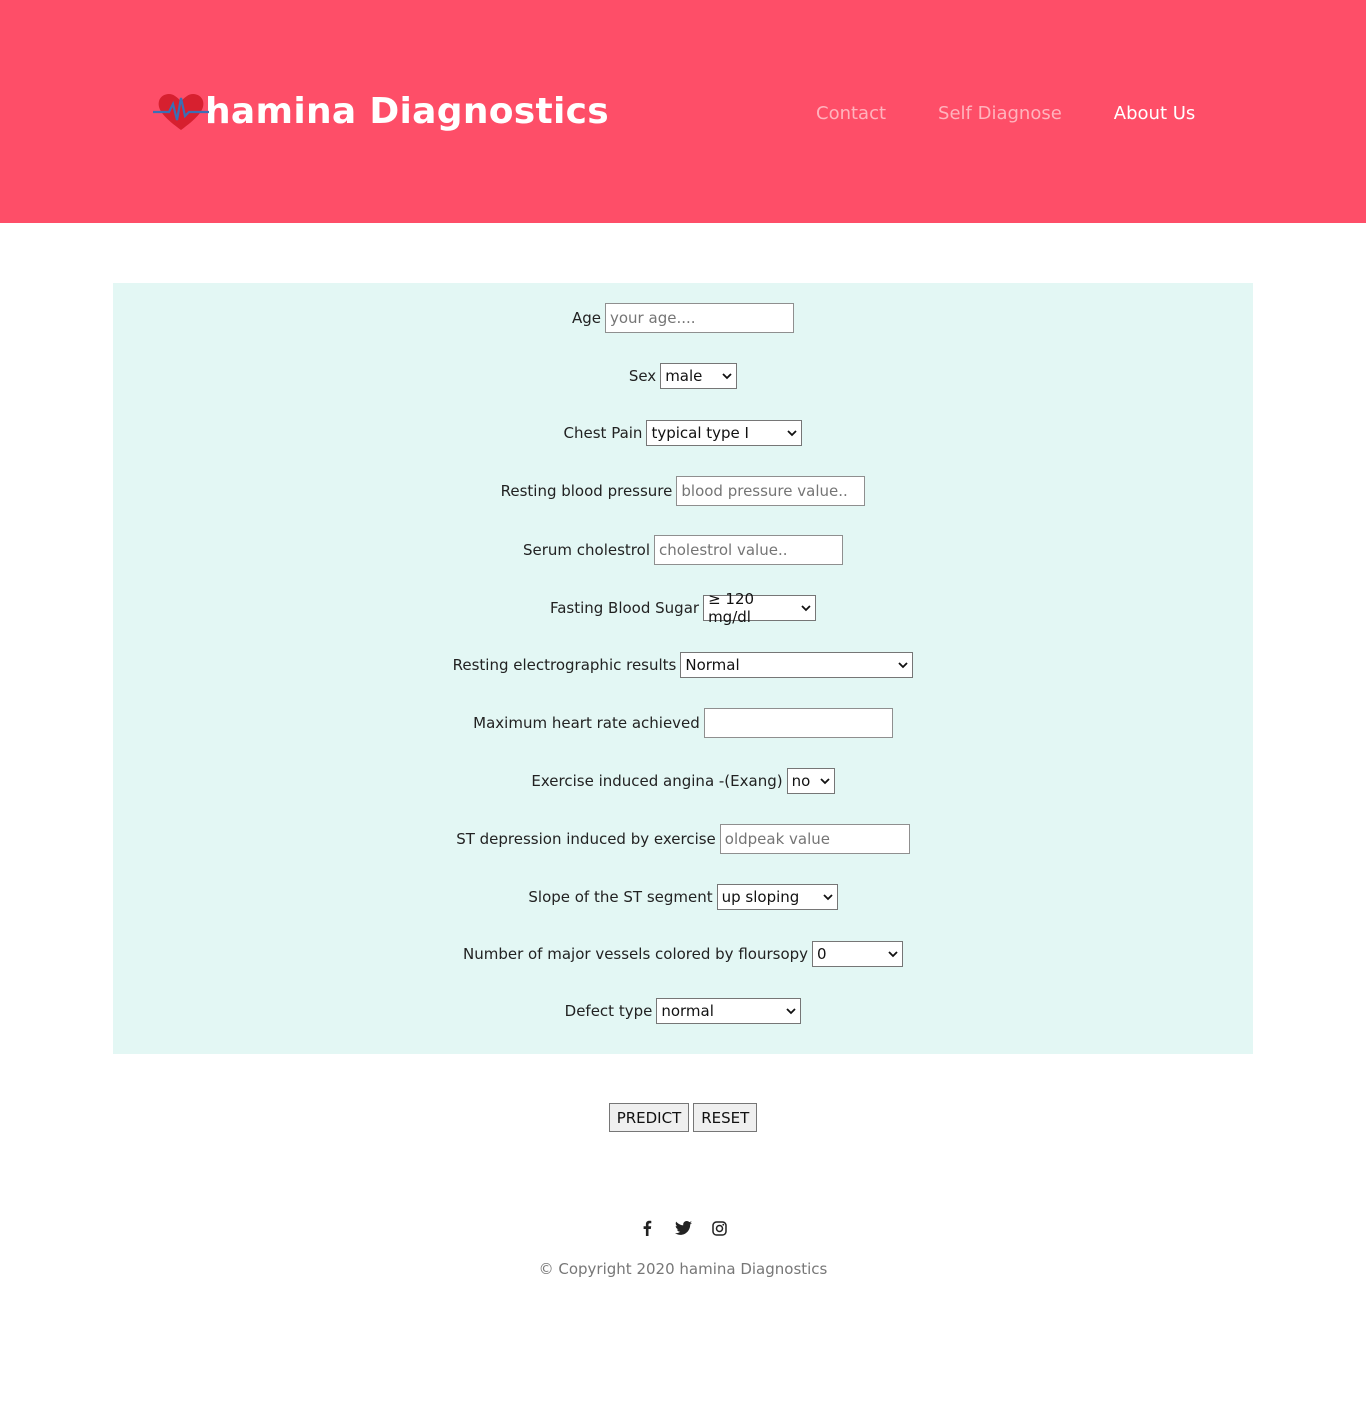 The image size is (1366, 1424). Describe the element at coordinates (1155, 113) in the screenshot. I see `nav-about-us: About Us` at that location.